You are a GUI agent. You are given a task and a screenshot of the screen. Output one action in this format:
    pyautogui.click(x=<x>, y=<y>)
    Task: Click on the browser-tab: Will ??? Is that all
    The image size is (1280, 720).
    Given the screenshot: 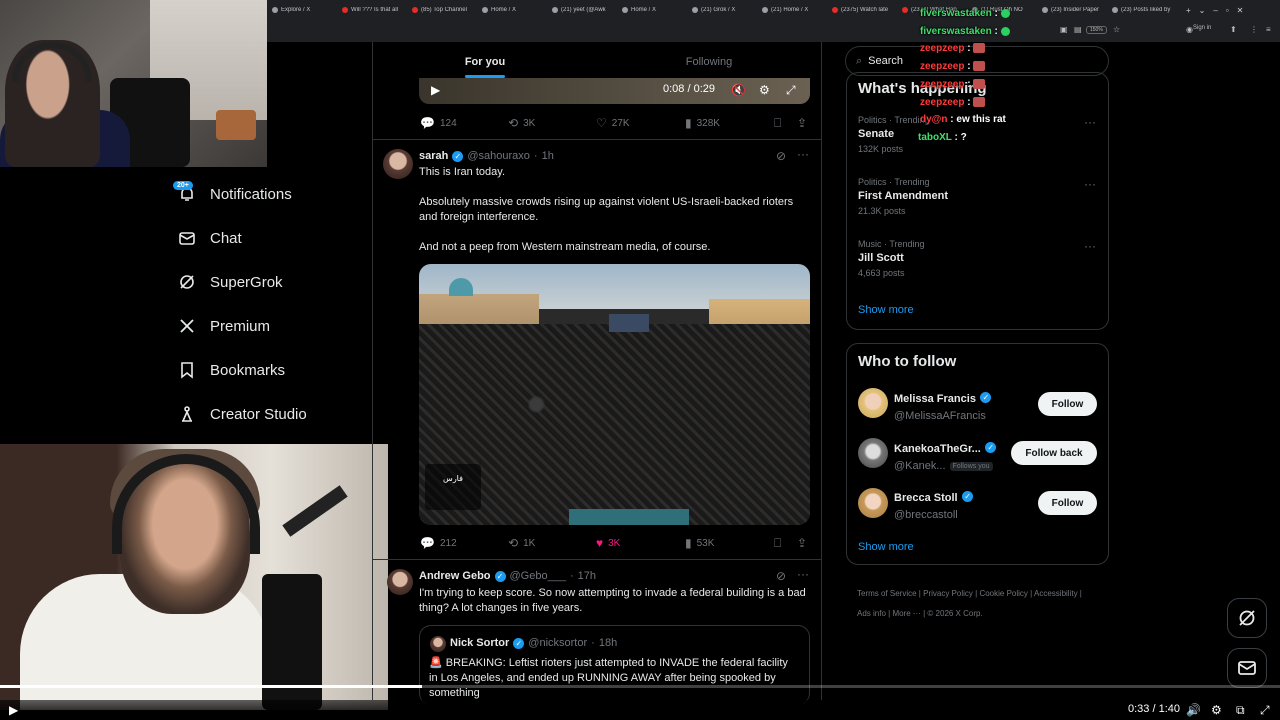 What is the action you would take?
    pyautogui.click(x=373, y=10)
    